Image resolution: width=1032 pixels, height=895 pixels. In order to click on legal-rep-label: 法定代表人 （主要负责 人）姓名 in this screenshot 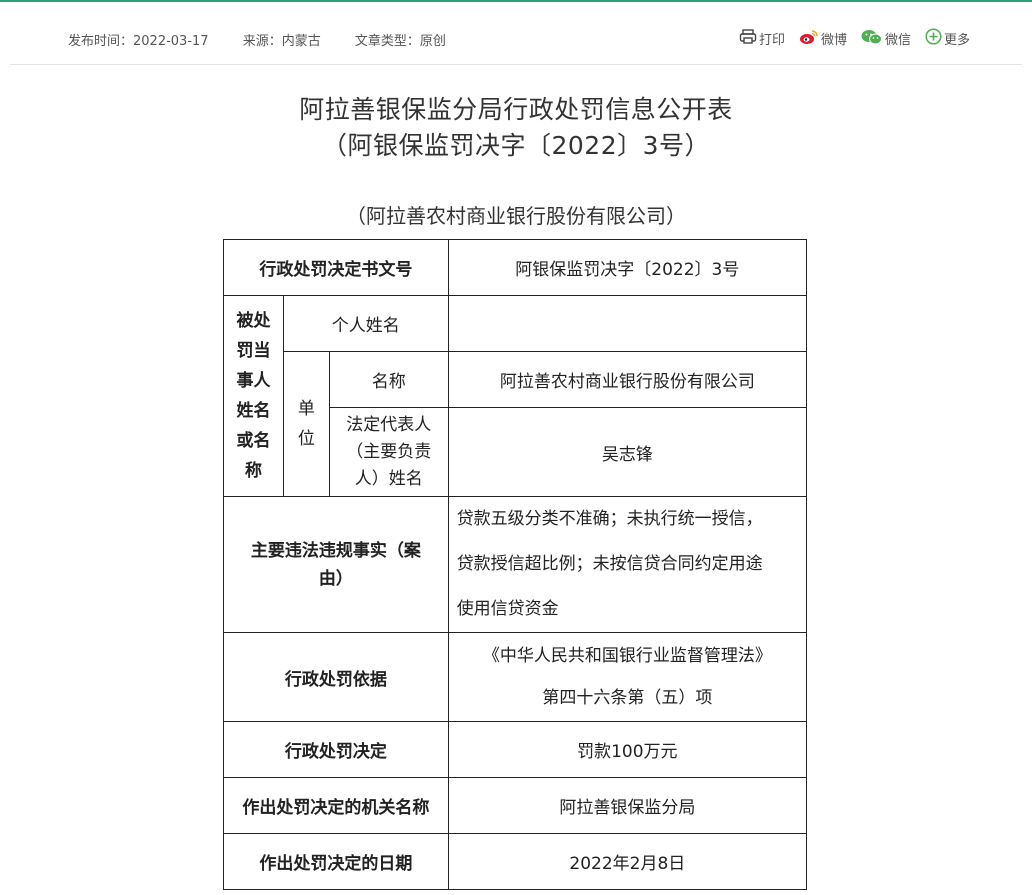, I will do `click(388, 452)`.